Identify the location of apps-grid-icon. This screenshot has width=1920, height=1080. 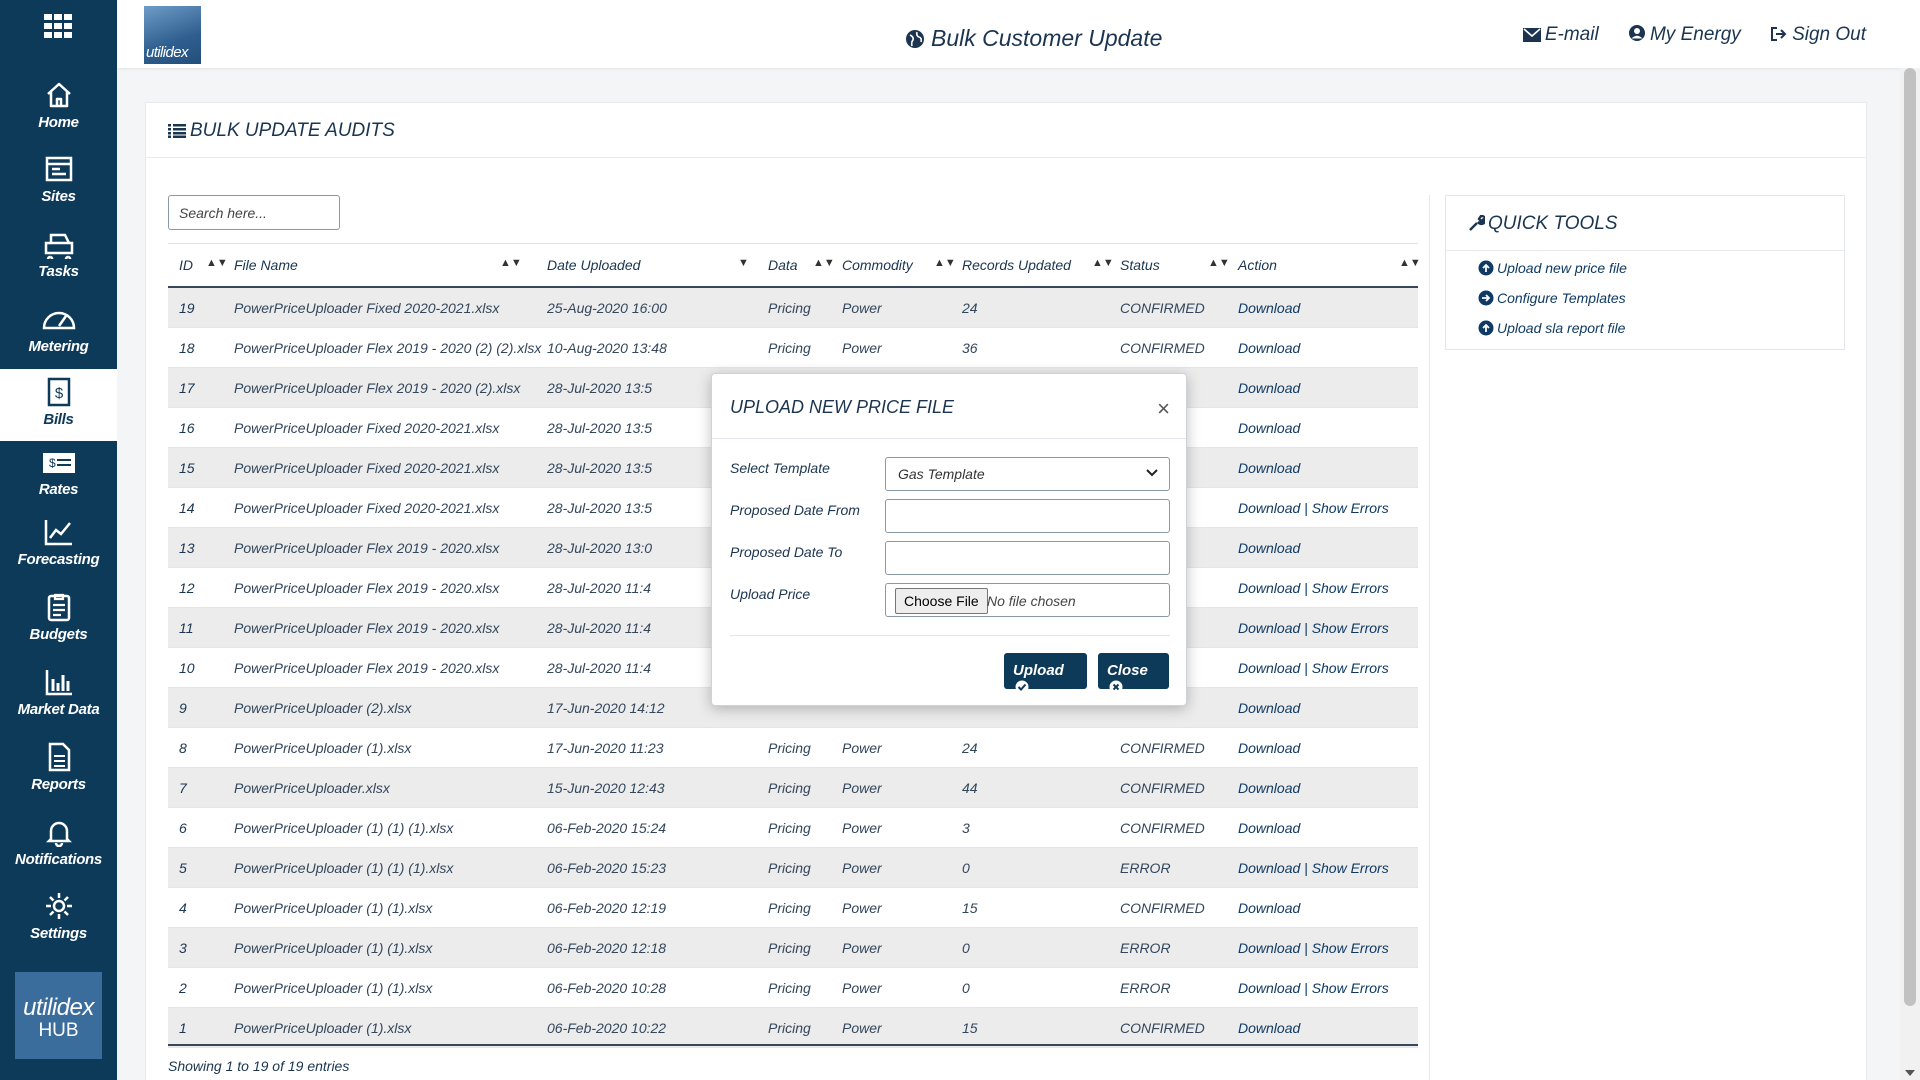
(58, 26).